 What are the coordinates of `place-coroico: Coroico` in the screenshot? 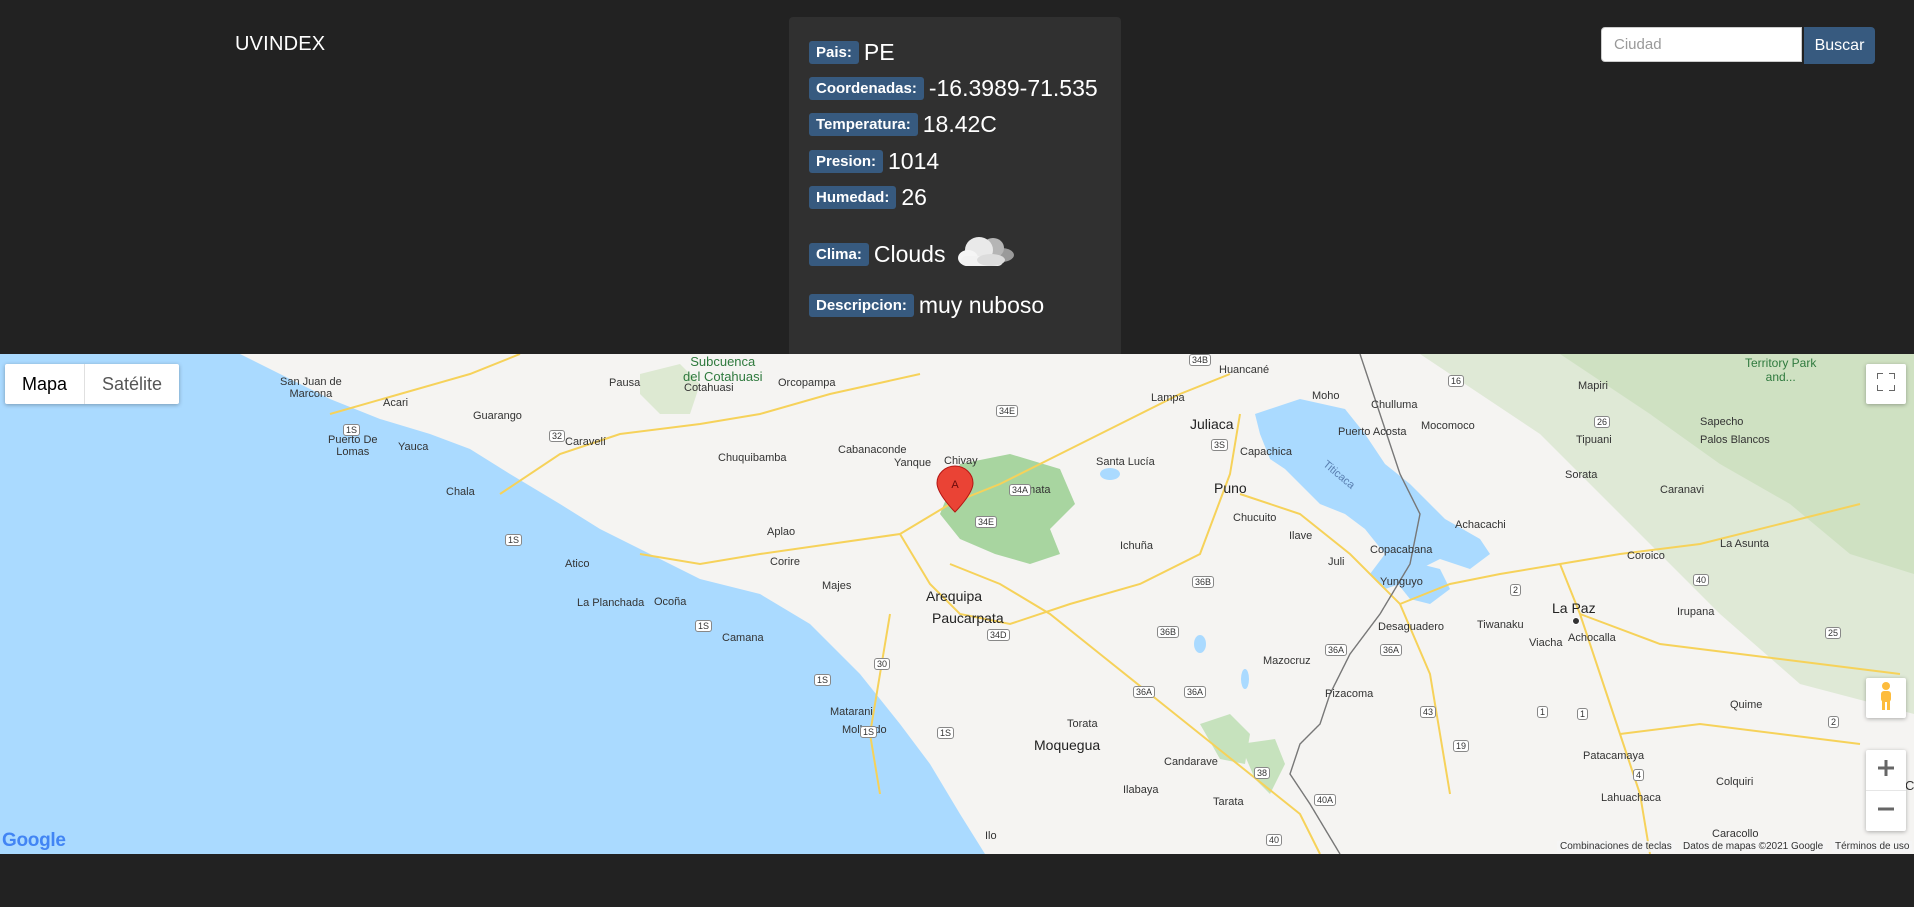 It's located at (1646, 556).